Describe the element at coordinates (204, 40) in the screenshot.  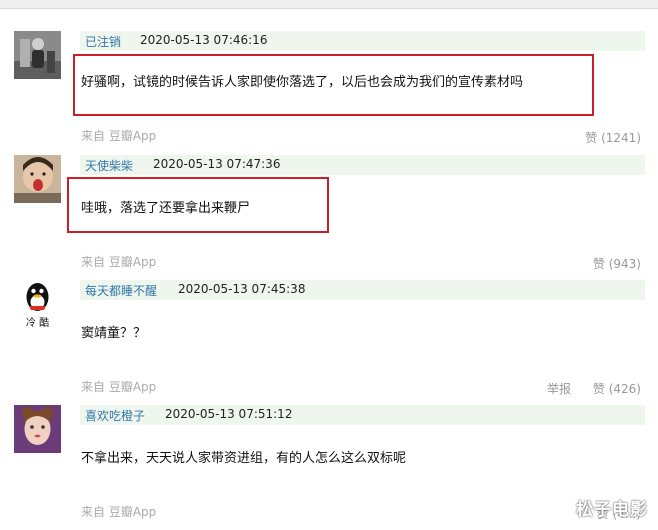
I see `comment-time: 2020-05-13 07:46:16` at that location.